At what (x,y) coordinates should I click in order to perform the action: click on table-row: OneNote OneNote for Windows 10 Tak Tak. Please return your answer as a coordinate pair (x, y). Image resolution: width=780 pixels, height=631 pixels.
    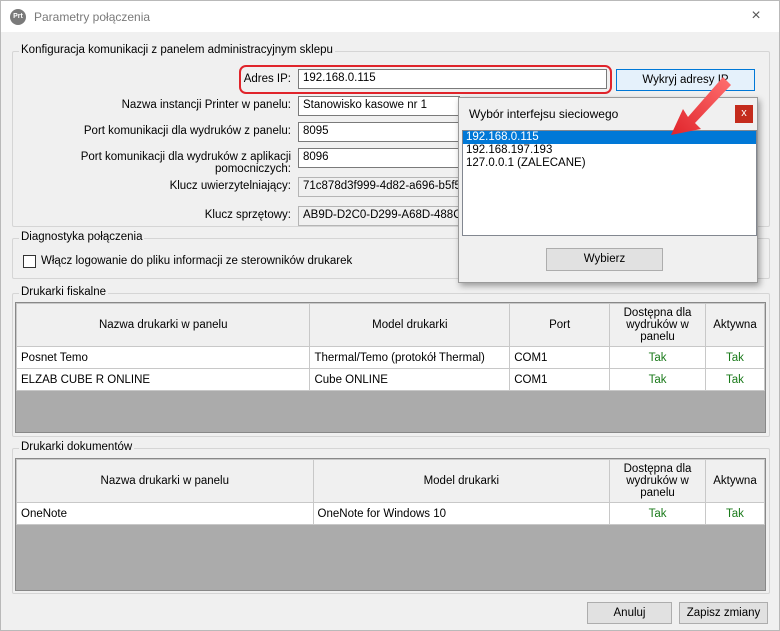
    Looking at the image, I should click on (391, 513).